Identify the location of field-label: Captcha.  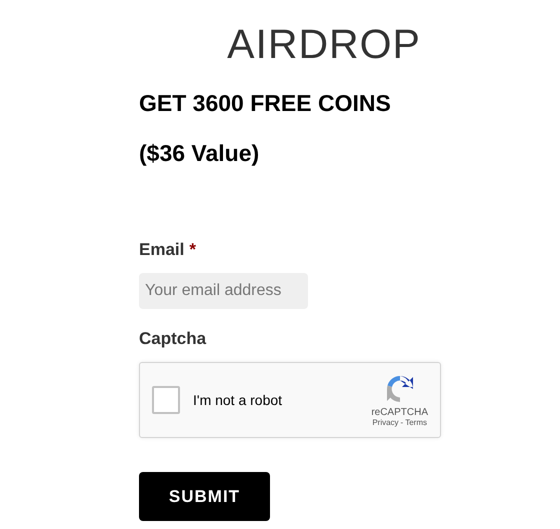
(172, 338).